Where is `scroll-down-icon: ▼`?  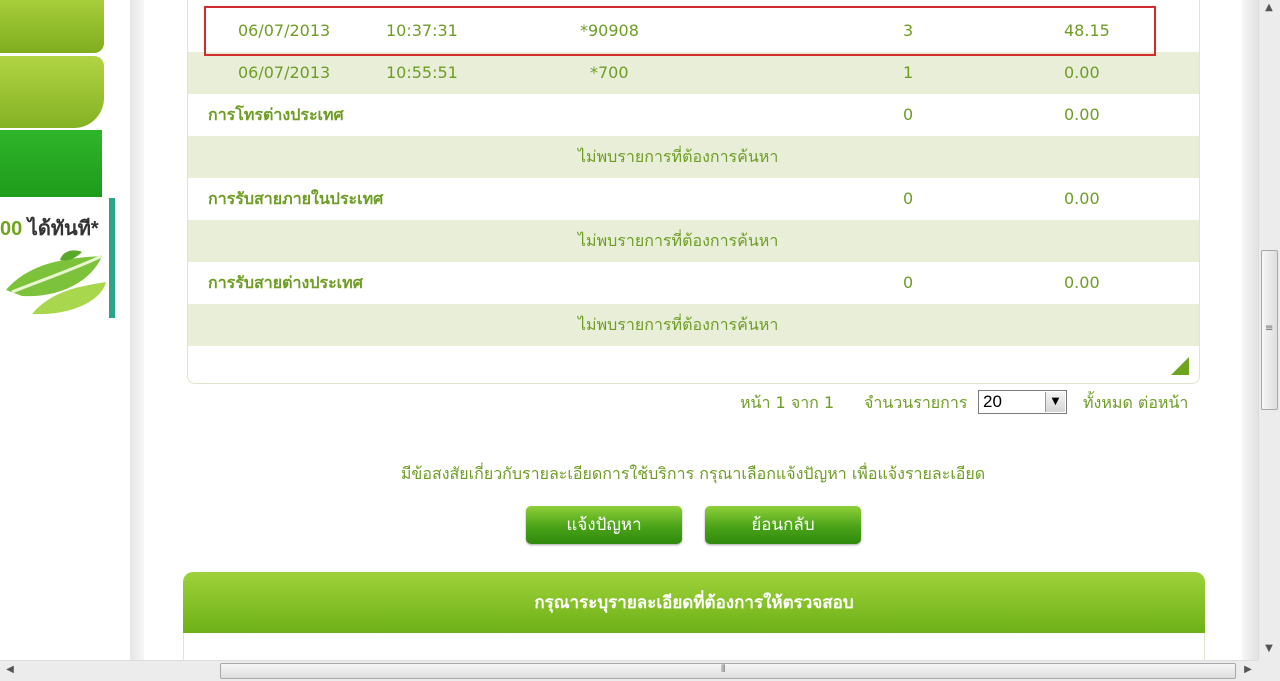
scroll-down-icon: ▼ is located at coordinates (1269, 648).